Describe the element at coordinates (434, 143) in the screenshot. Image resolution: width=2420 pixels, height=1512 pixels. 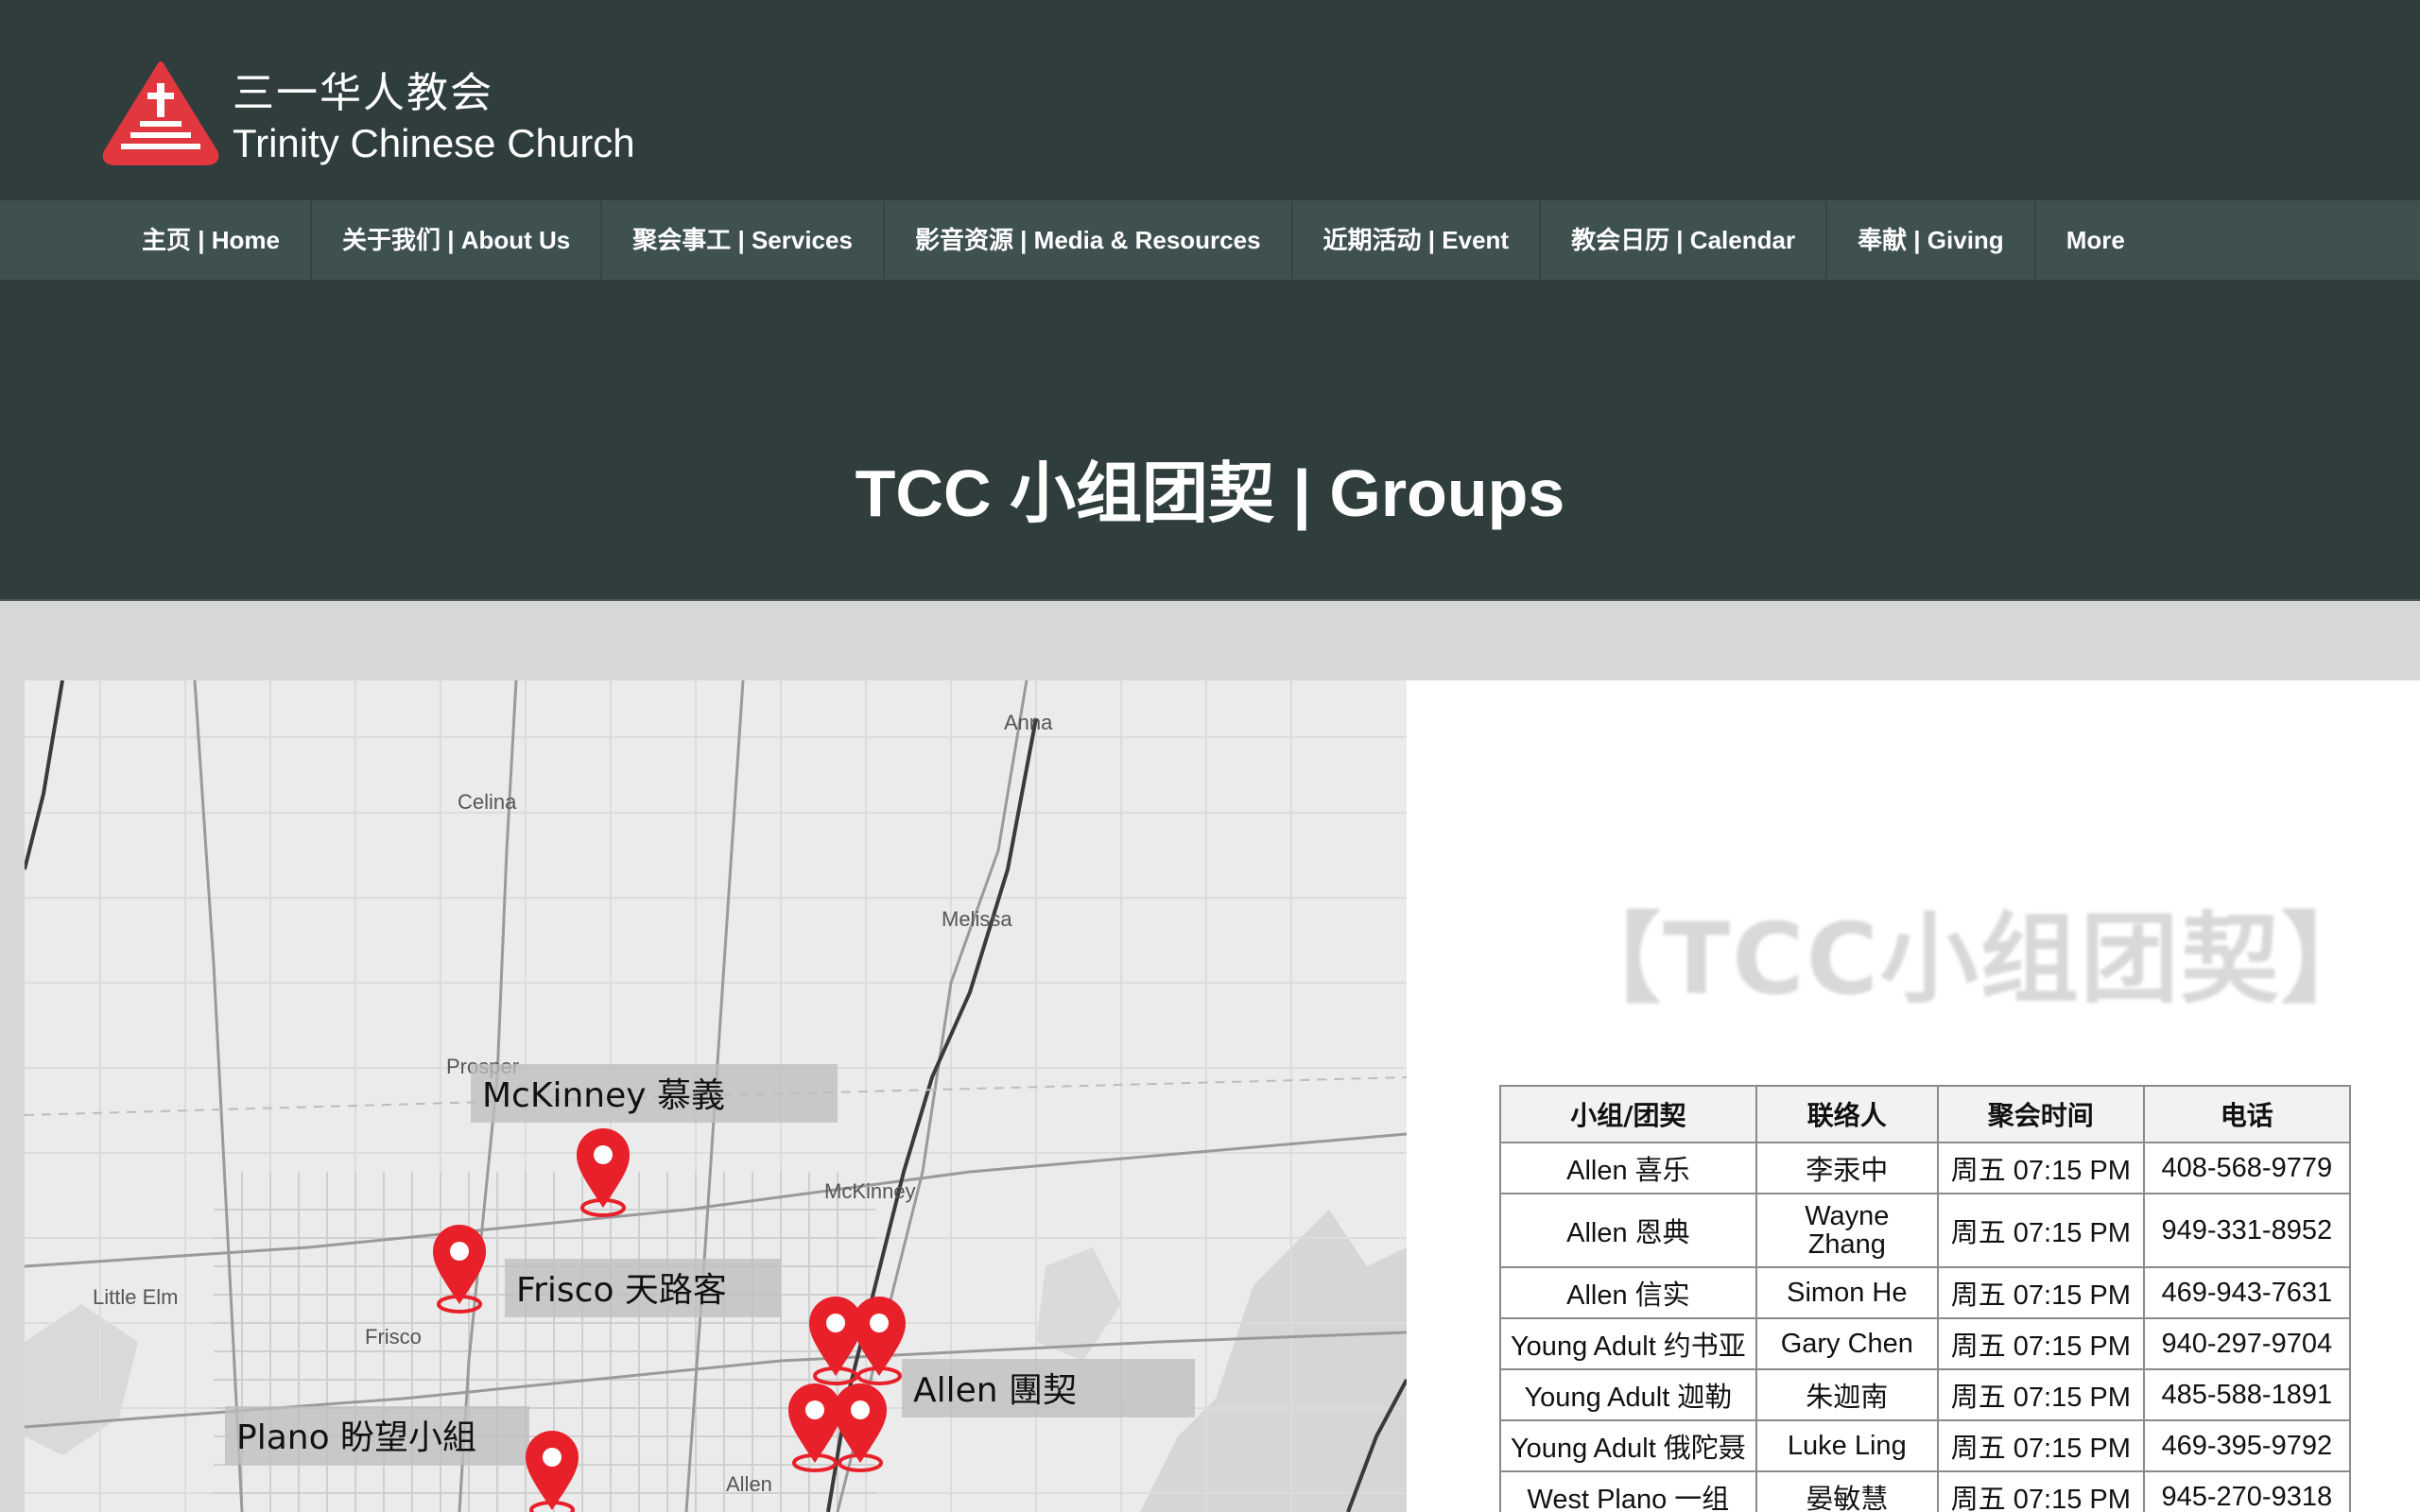
I see `brand-name-english: Trinity Chinese Church` at that location.